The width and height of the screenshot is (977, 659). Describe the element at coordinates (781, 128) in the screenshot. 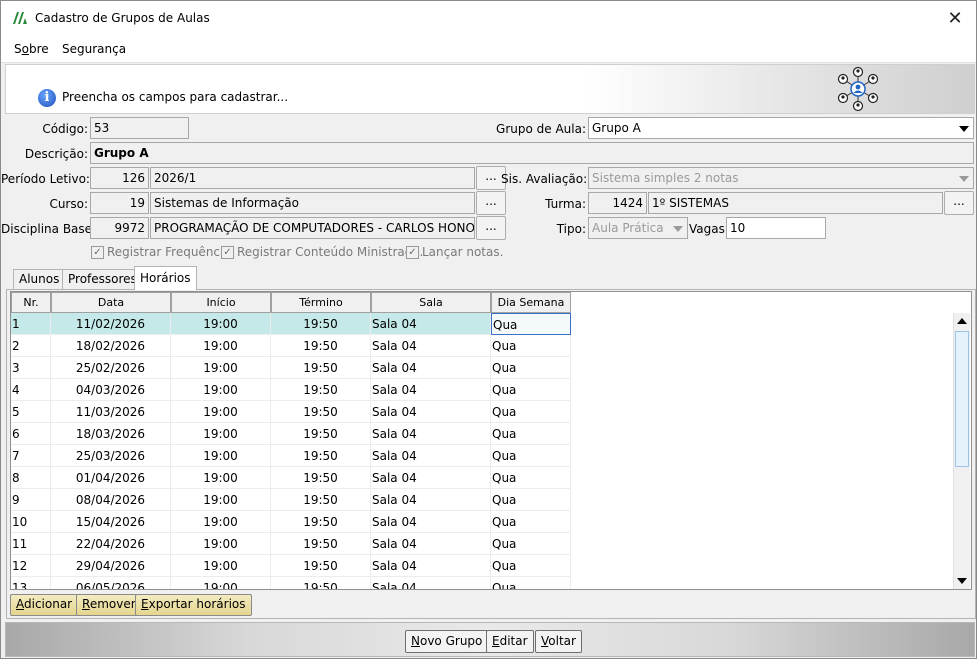

I see `grupo-aula-select: Grupo A` at that location.